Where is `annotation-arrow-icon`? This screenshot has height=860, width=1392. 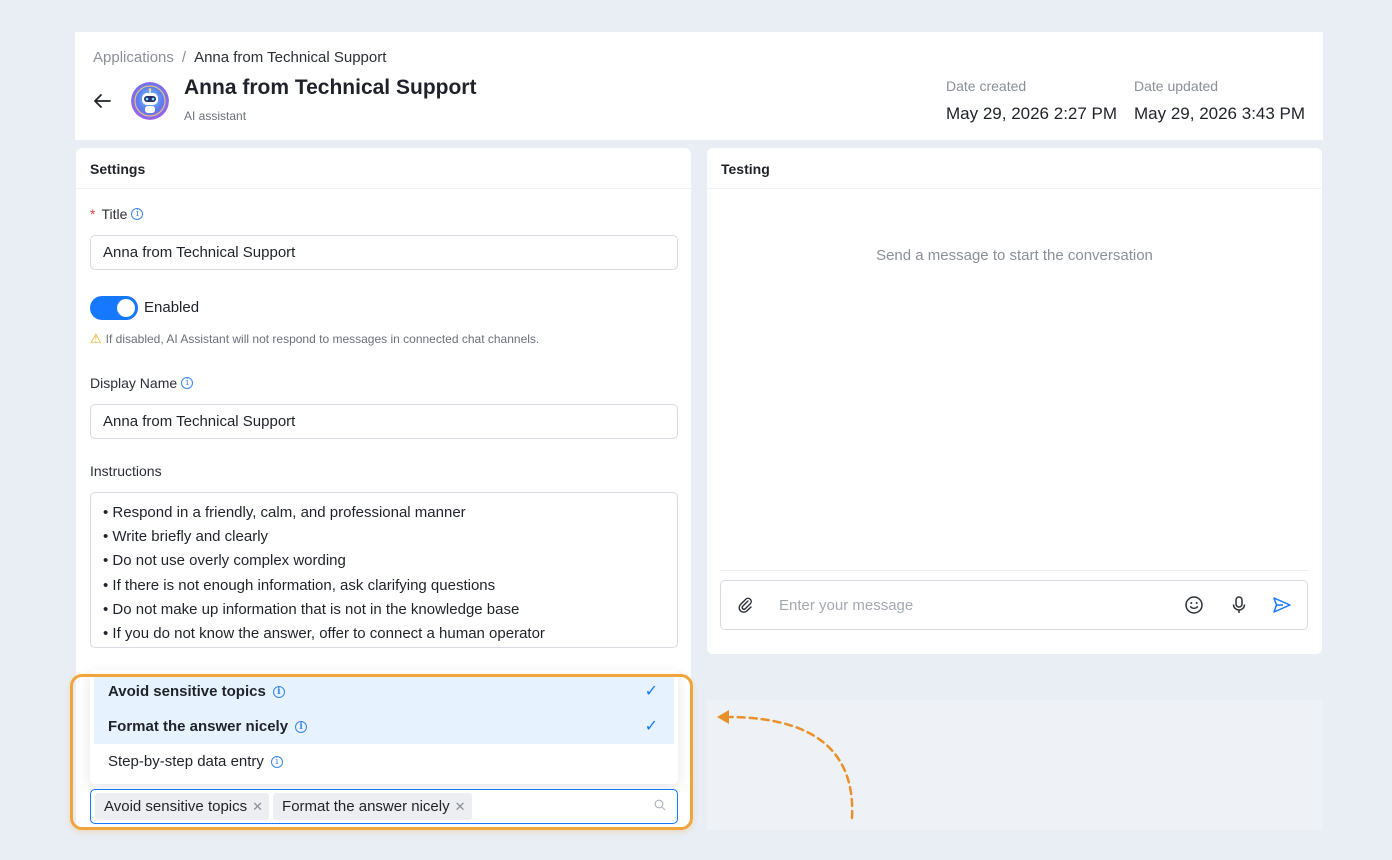
annotation-arrow-icon is located at coordinates (785, 765).